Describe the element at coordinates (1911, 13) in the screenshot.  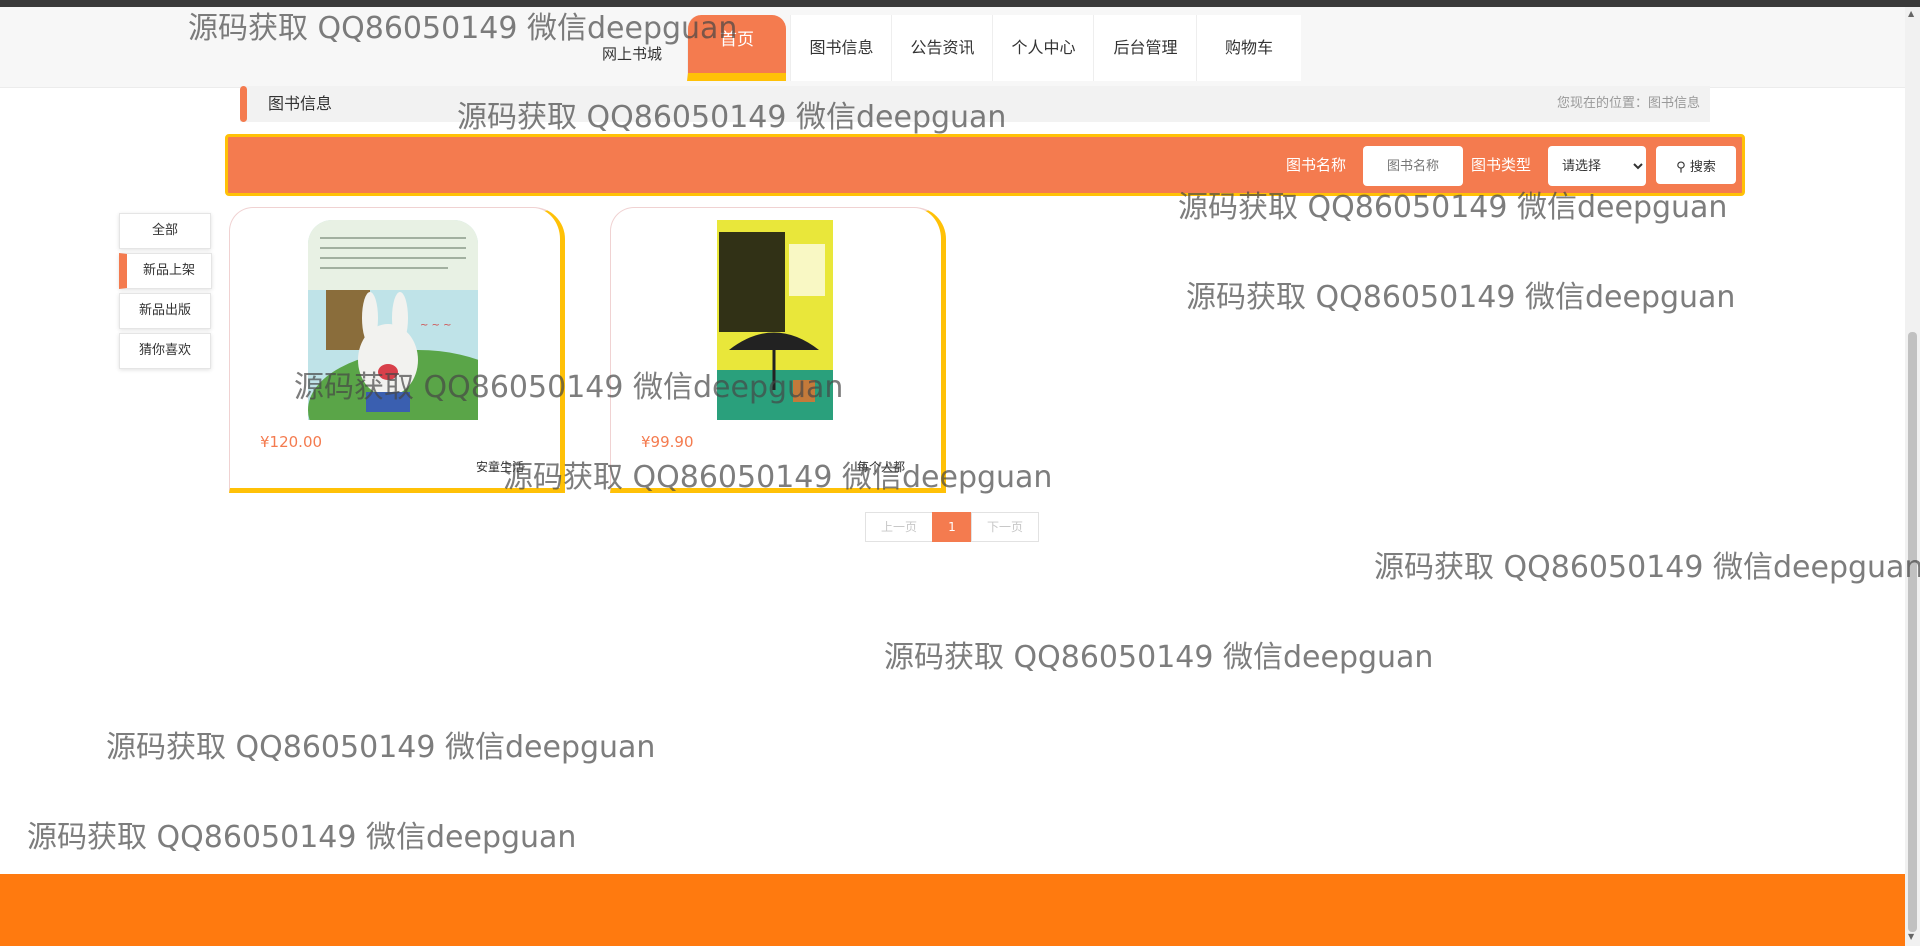
I see `scroll-up-arrow-icon: ▲` at that location.